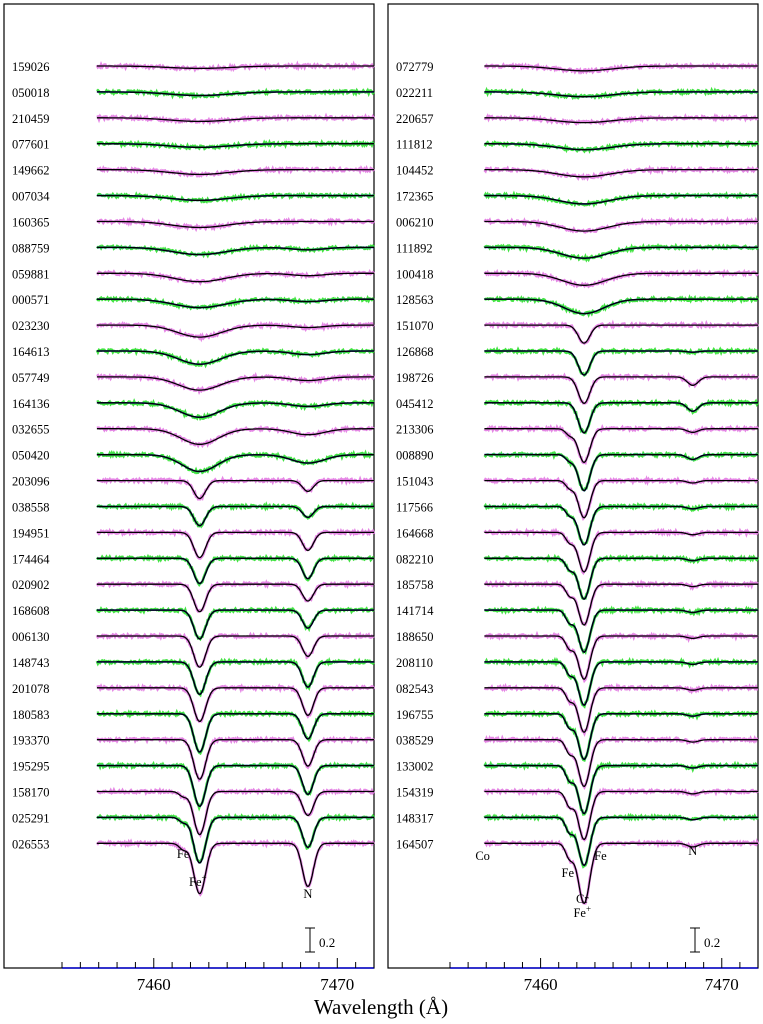 This screenshot has height=1024, width=763. I want to click on star-id-label: 149662, so click(31, 171).